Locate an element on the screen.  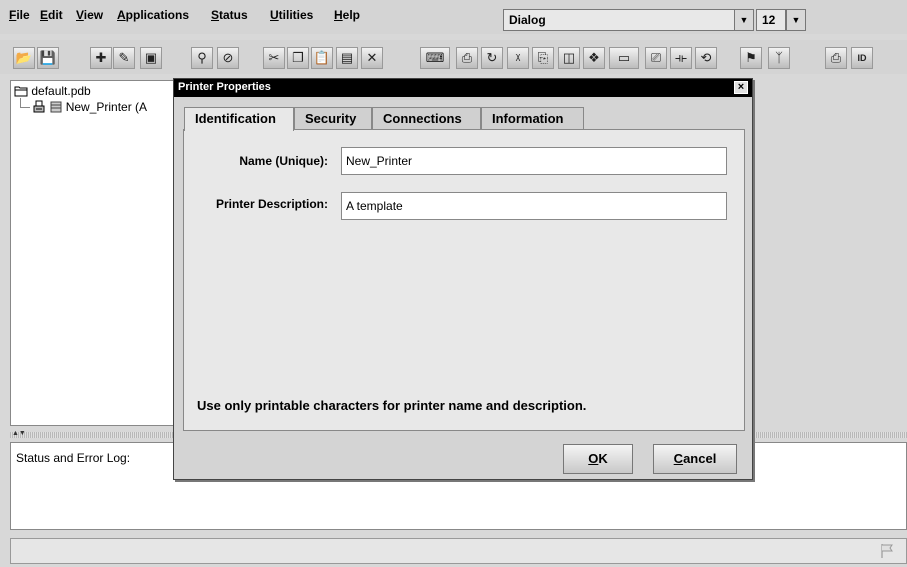
menu-applications: Applications is located at coordinates (153, 15).